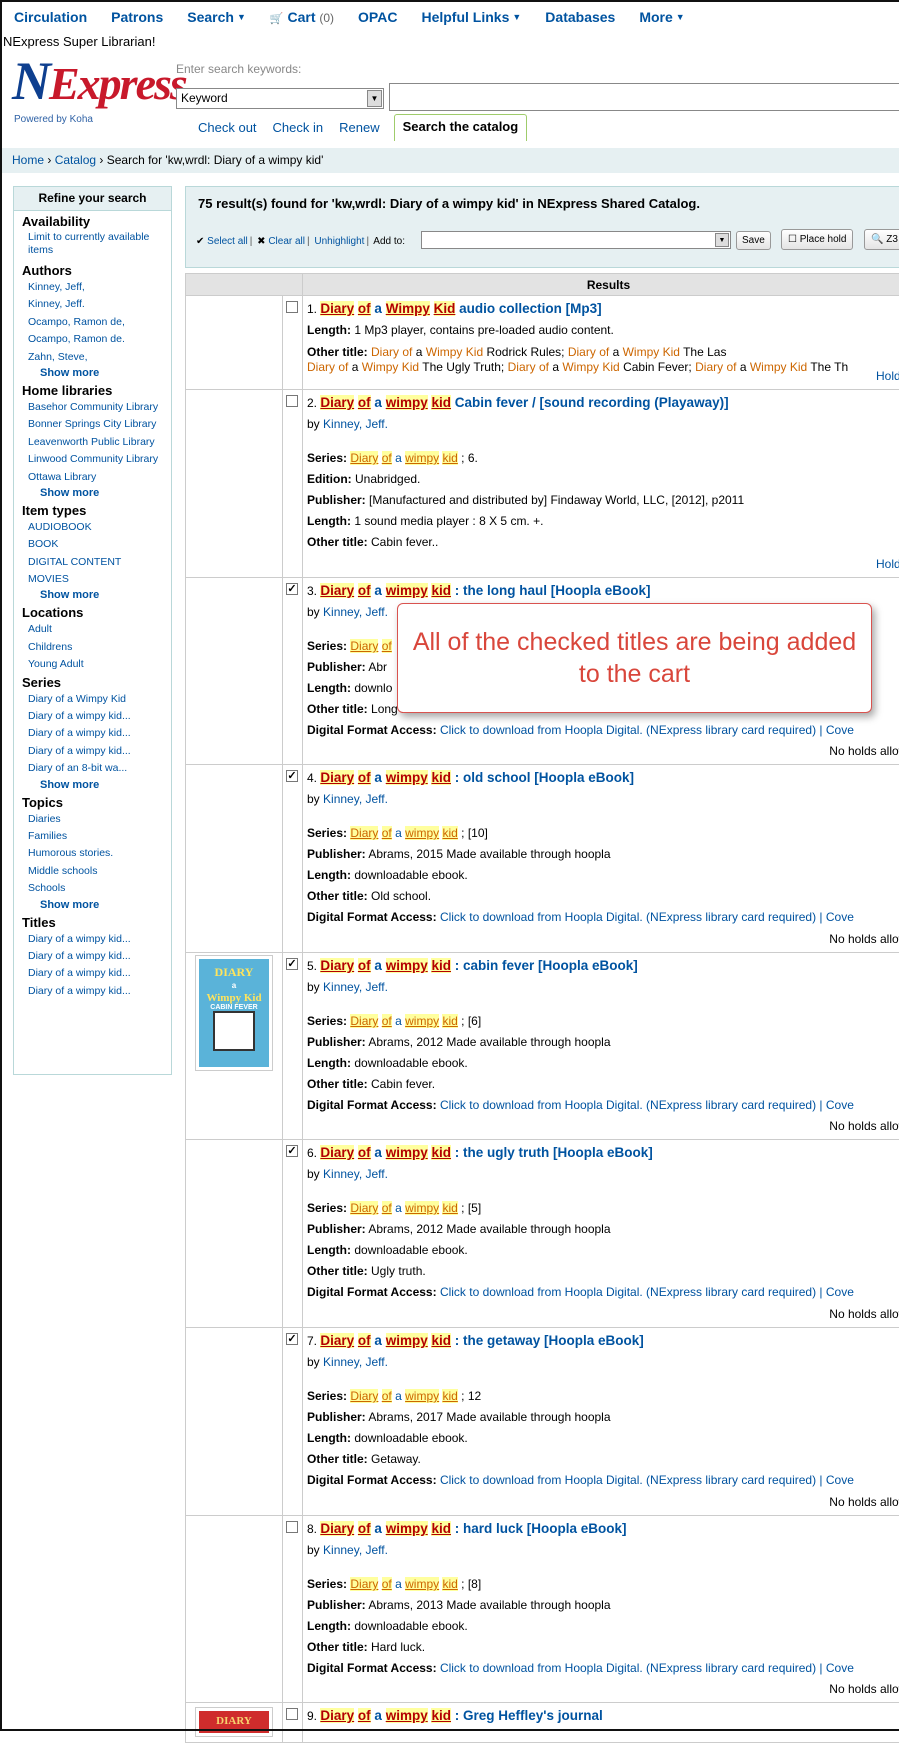 The image size is (899, 1743). What do you see at coordinates (97, 579) in the screenshot?
I see `facet-item: MOVIES` at bounding box center [97, 579].